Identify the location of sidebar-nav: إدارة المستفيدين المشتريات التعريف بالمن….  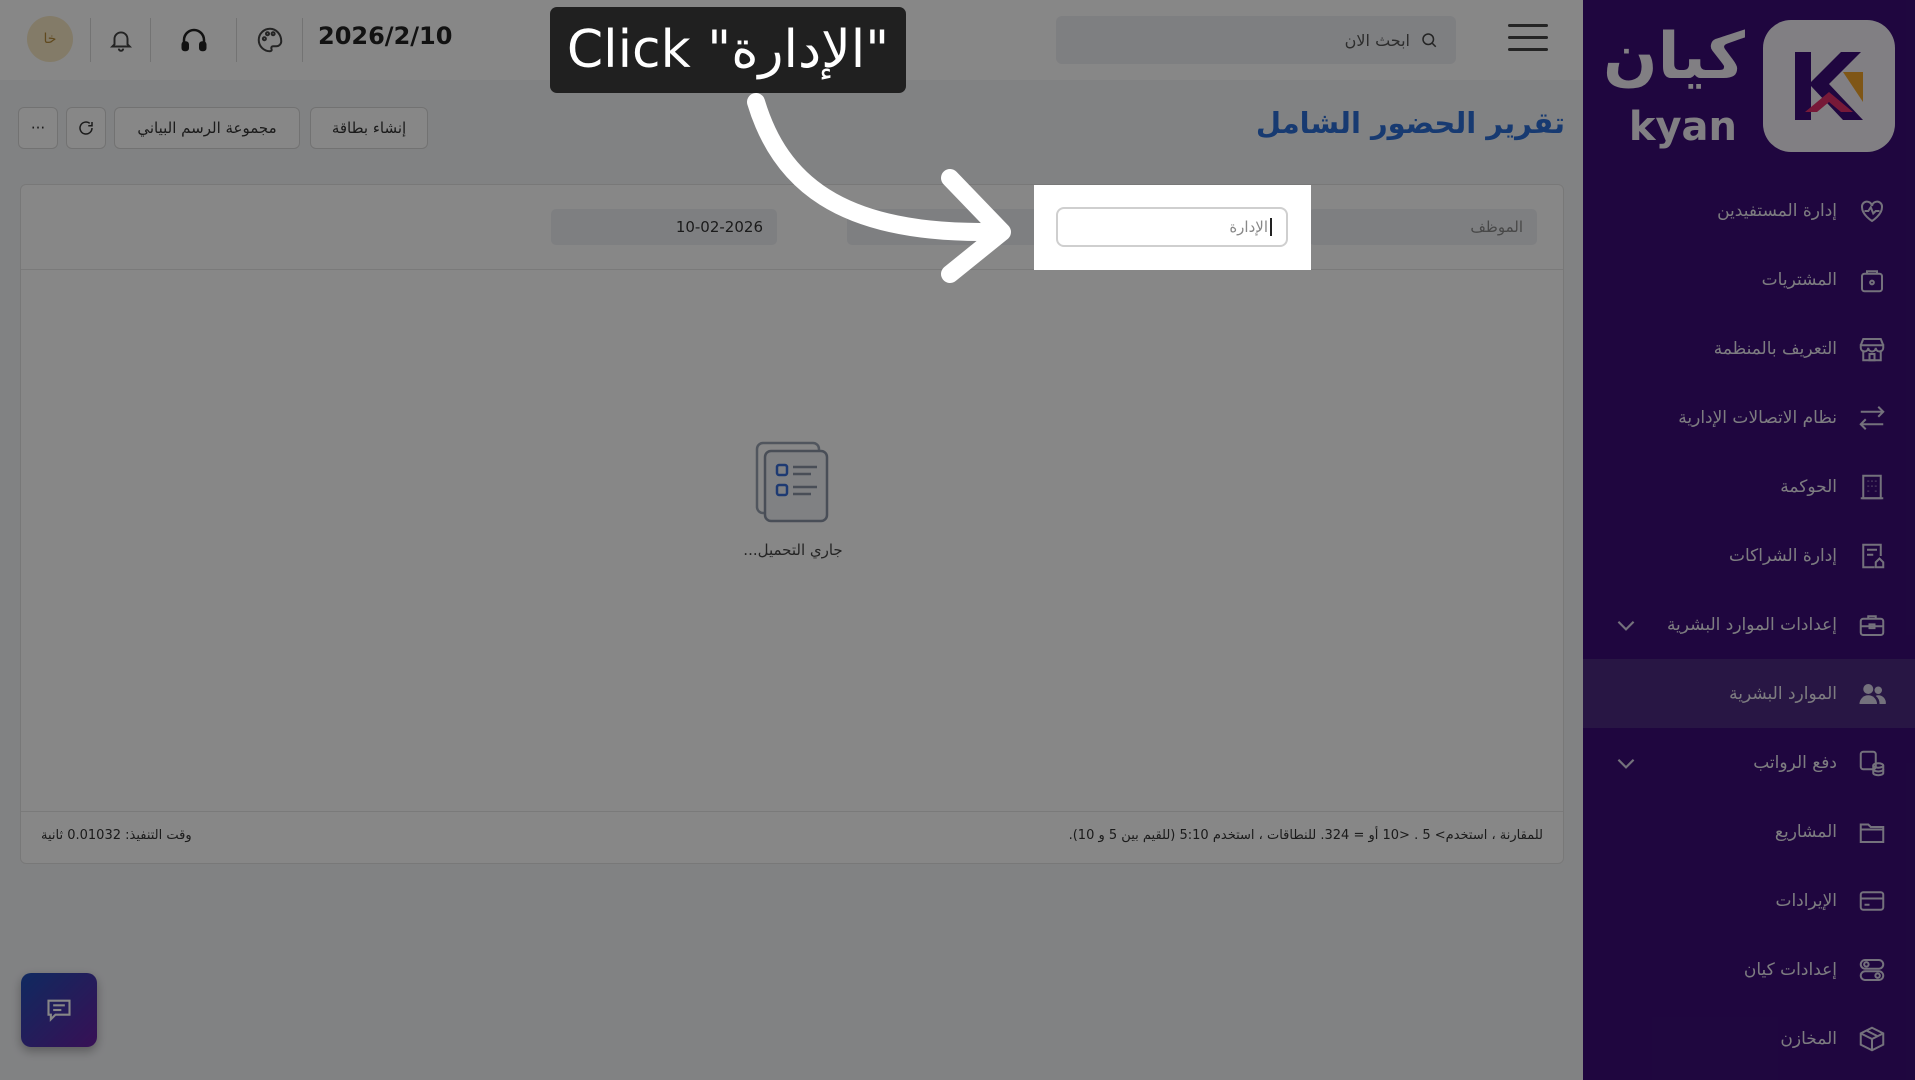
(1749, 624).